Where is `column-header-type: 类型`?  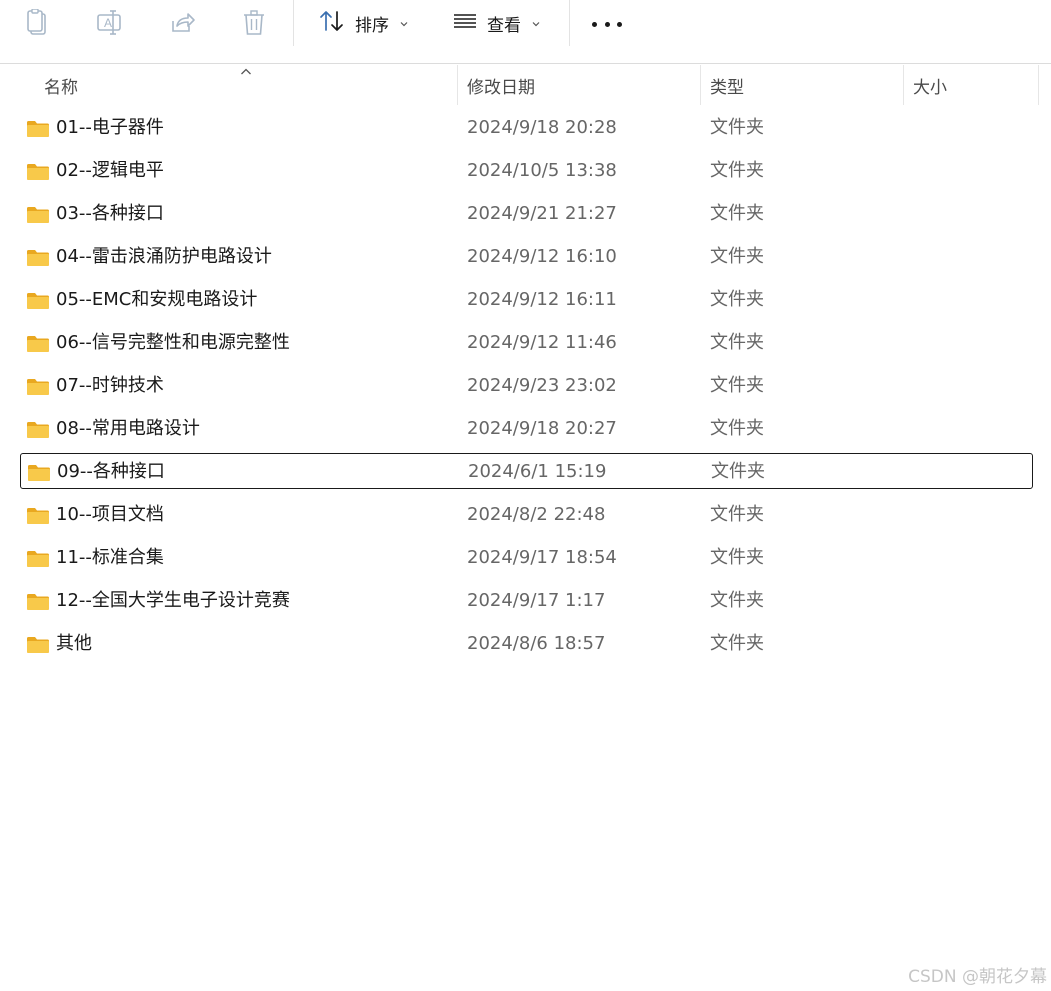
column-header-type: 类型 is located at coordinates (727, 85).